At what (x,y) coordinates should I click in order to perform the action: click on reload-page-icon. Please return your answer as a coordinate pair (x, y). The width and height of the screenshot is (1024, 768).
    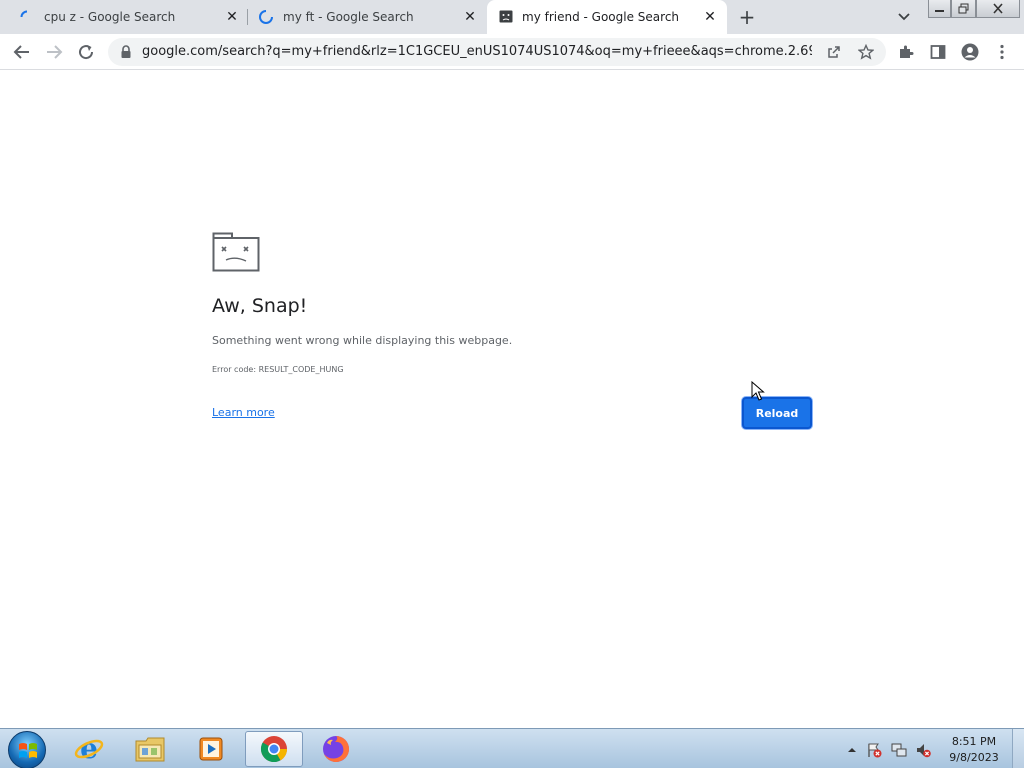
    Looking at the image, I should click on (86, 52).